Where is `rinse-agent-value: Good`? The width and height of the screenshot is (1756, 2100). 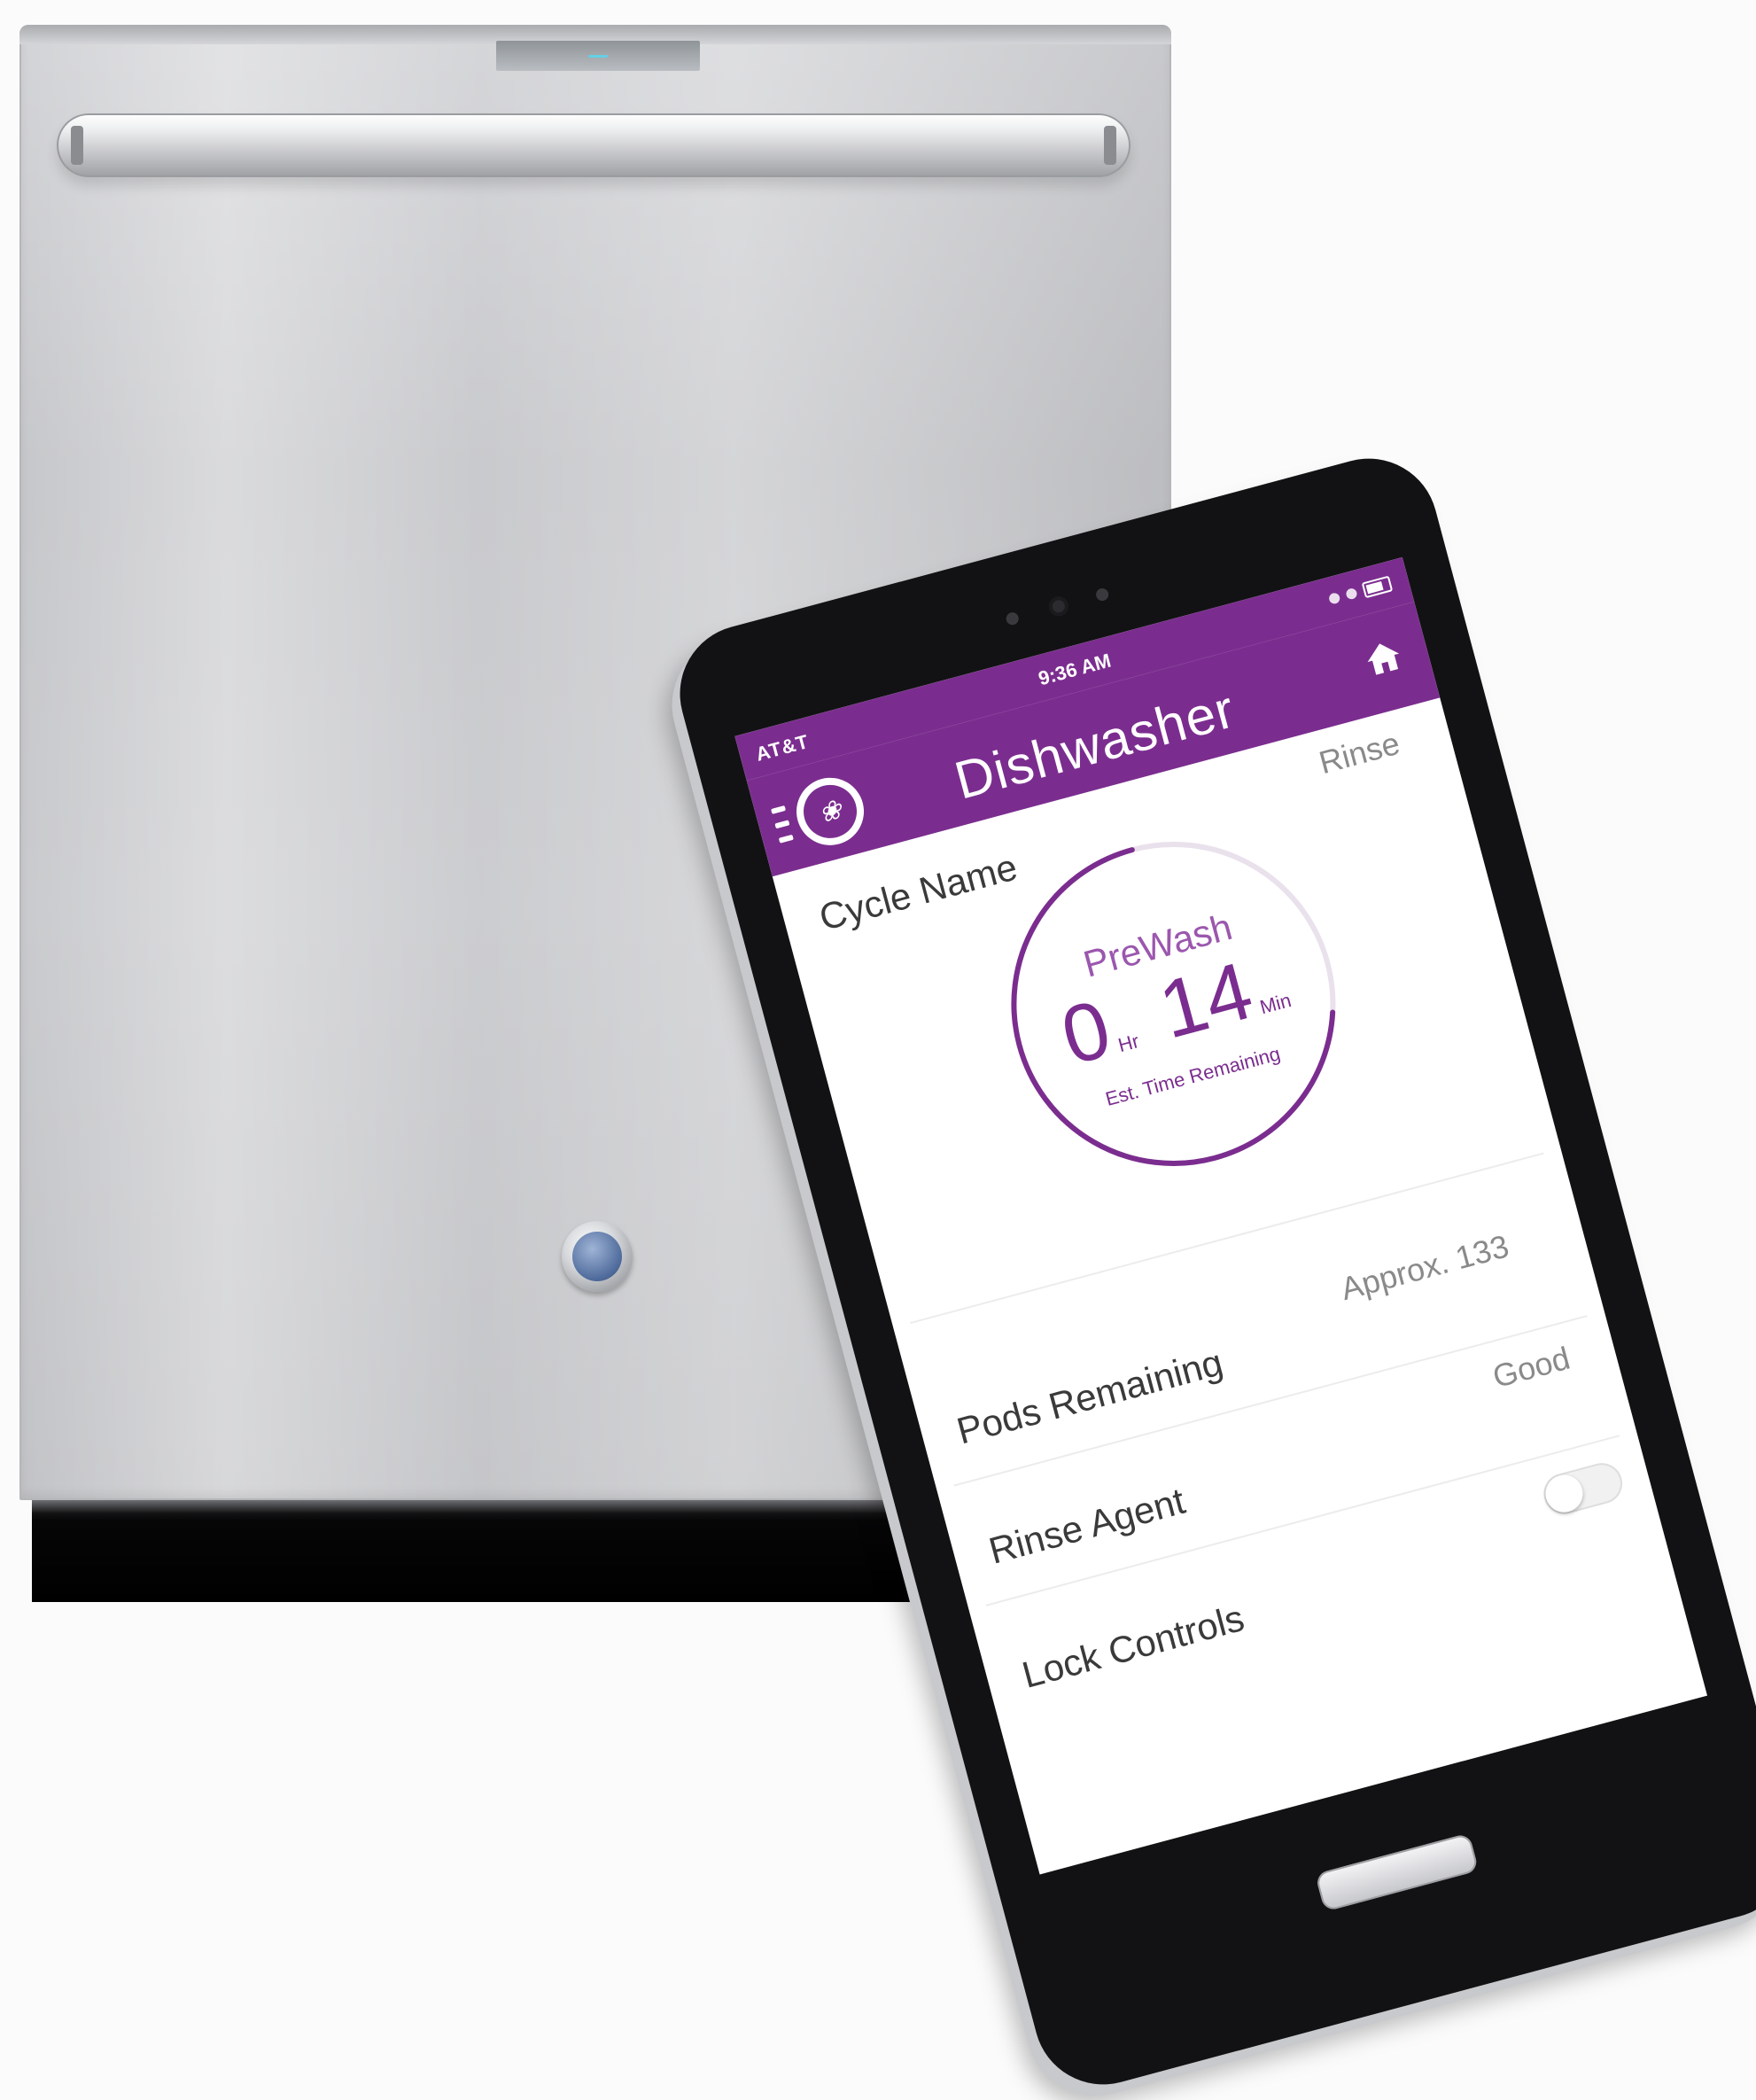
rinse-agent-value: Good is located at coordinates (1531, 1367).